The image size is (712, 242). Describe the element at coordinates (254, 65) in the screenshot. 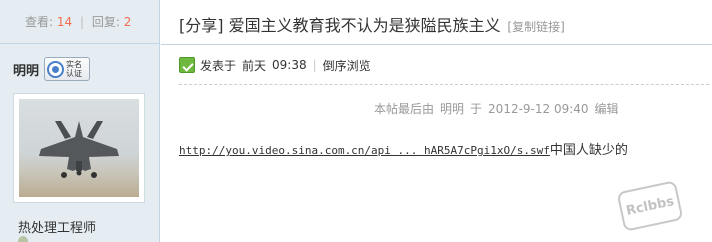

I see `posted-day: 前天` at that location.